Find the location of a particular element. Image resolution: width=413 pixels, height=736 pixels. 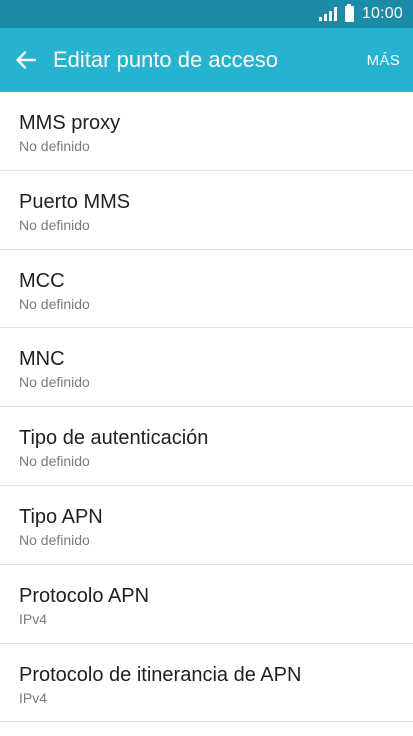

battery-icon is located at coordinates (349, 13).